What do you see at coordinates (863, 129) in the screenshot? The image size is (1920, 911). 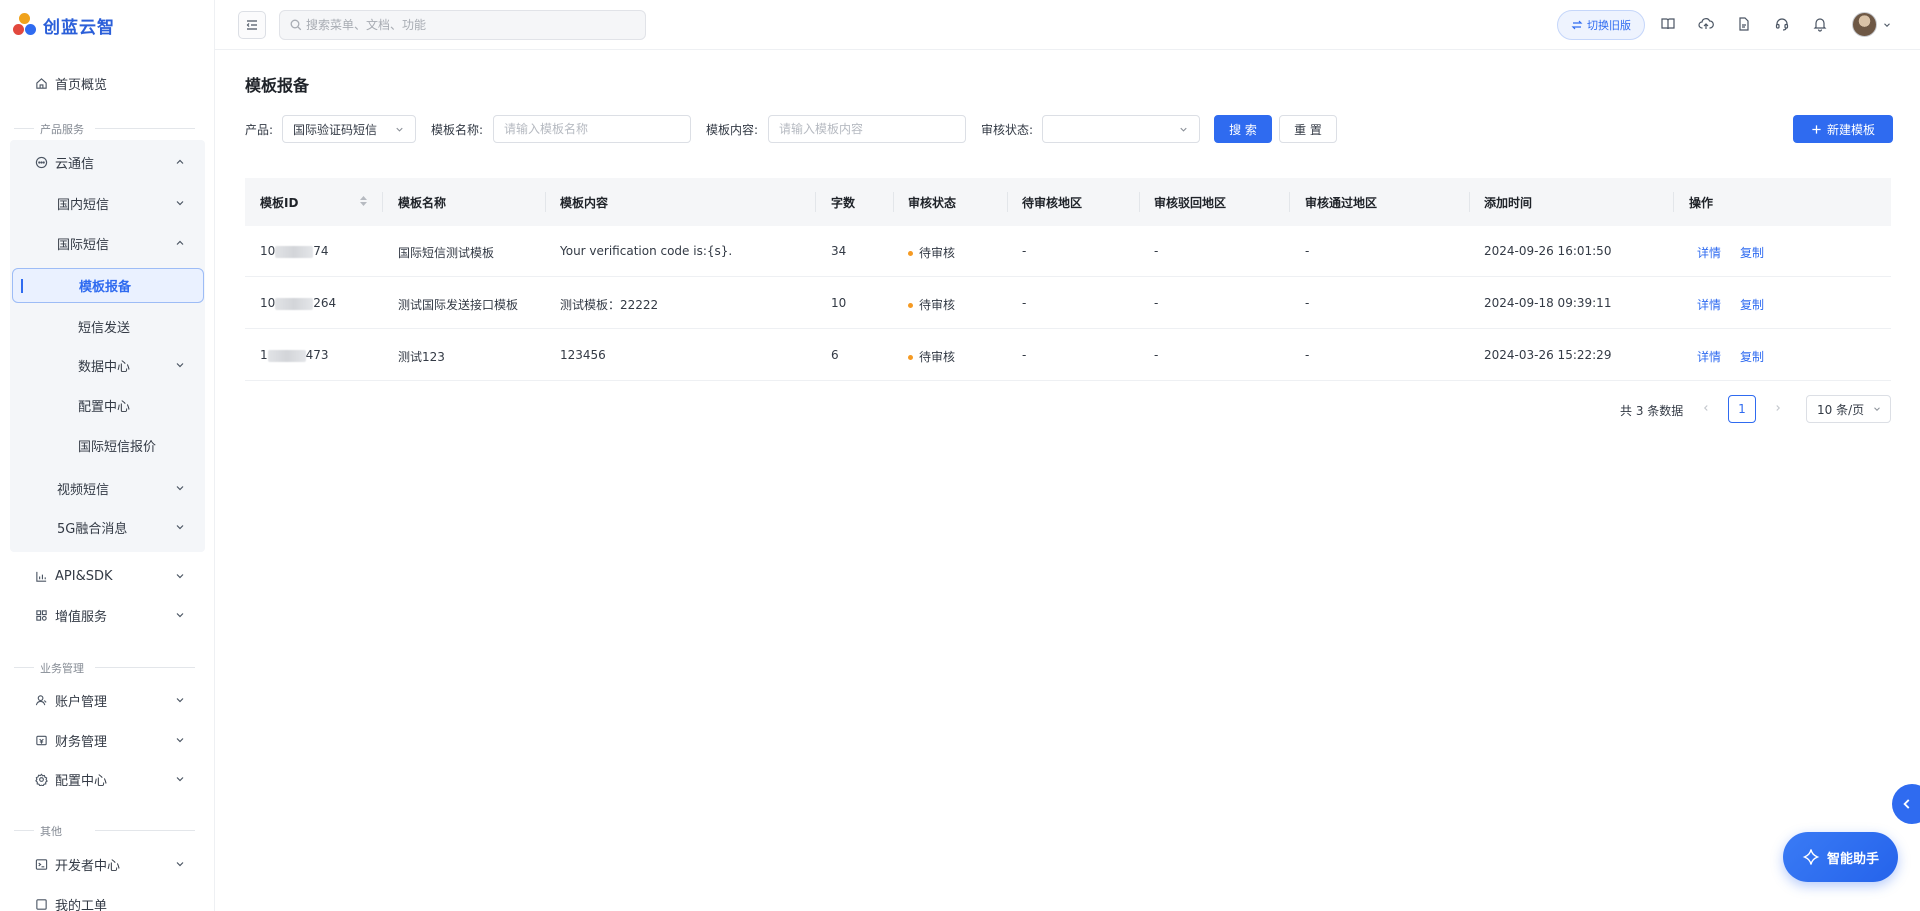 I see `template-content-input` at bounding box center [863, 129].